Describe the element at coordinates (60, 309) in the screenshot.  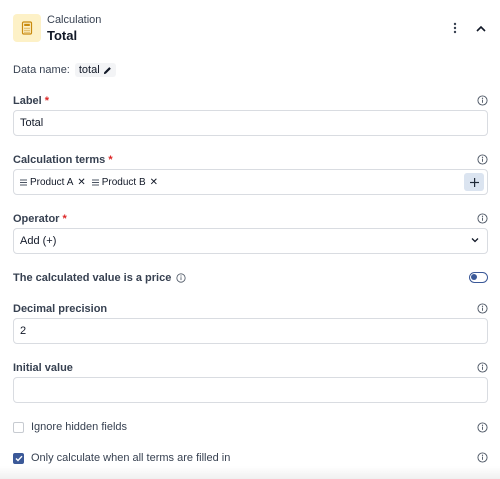
I see `decimal-field-label: Decimal precision` at that location.